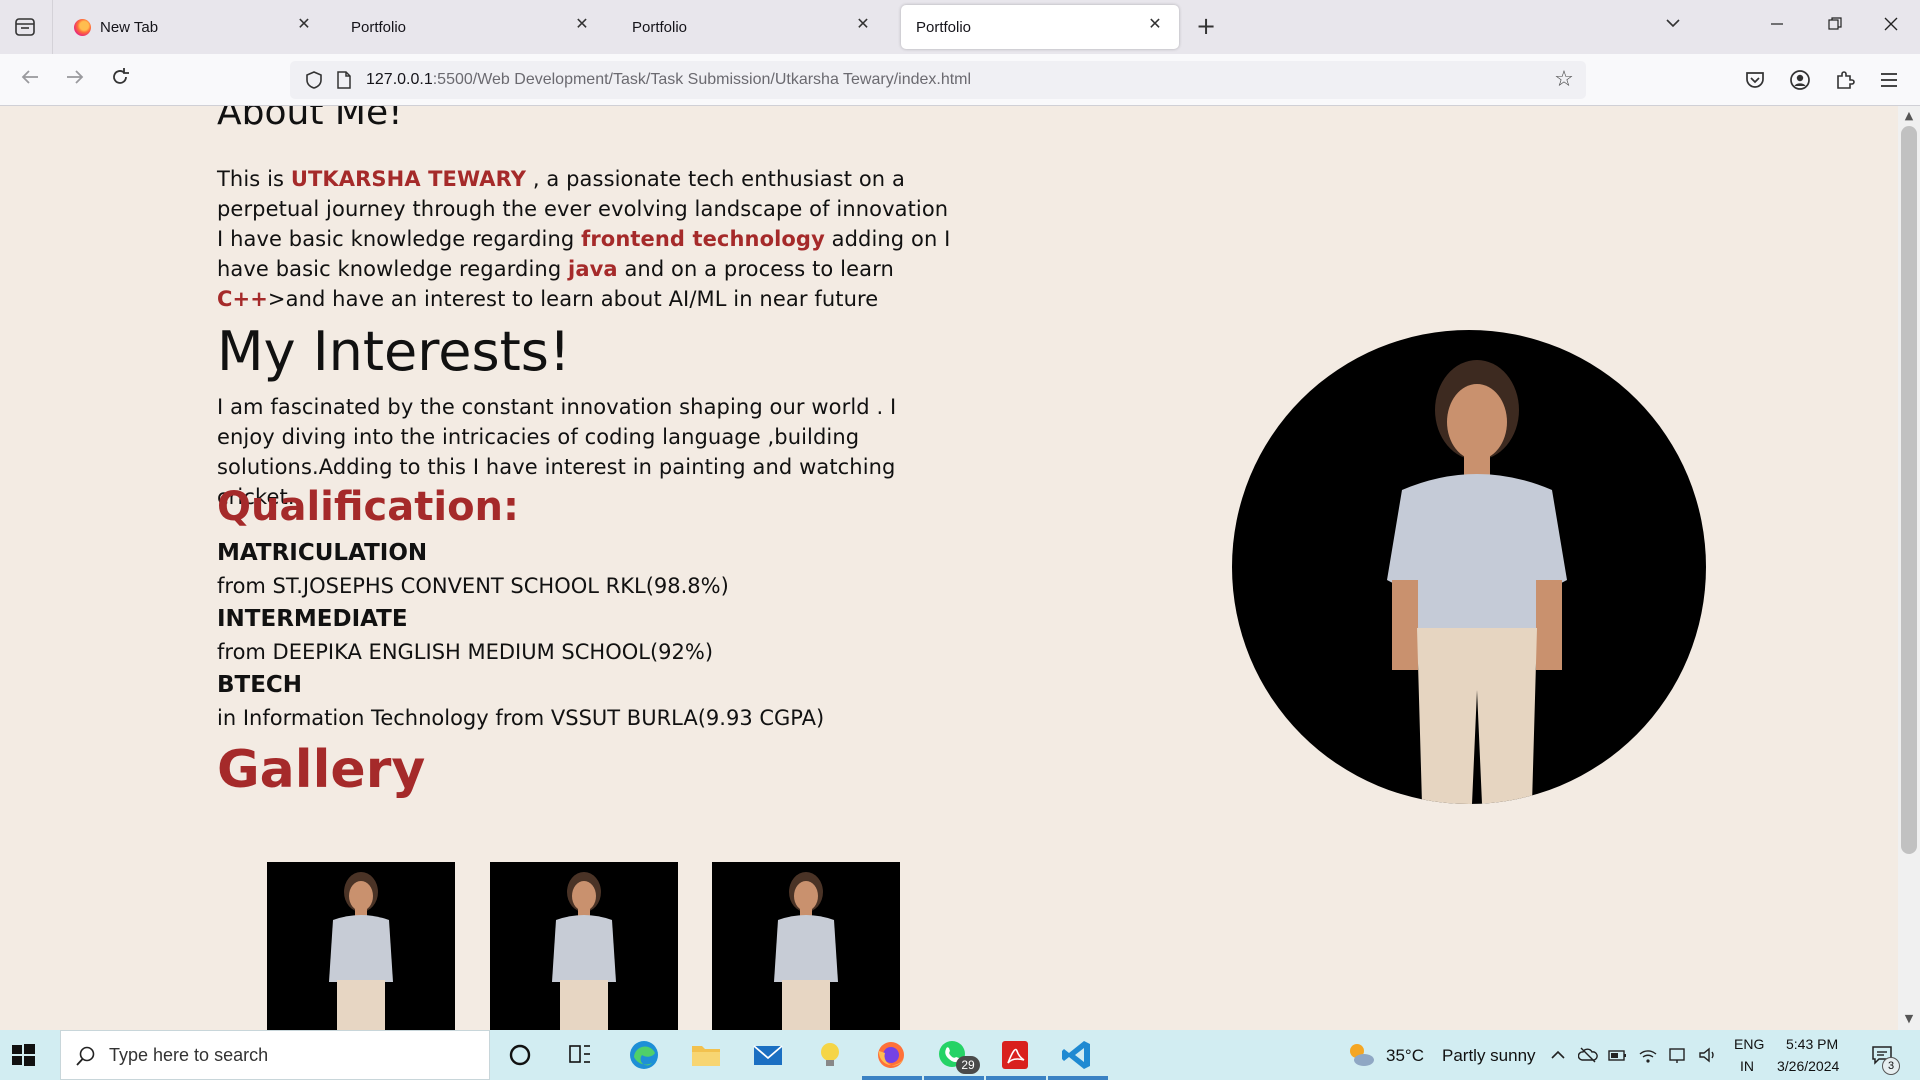 This screenshot has height=1080, width=1920. Describe the element at coordinates (86, 1056) in the screenshot. I see `search-icon` at that location.